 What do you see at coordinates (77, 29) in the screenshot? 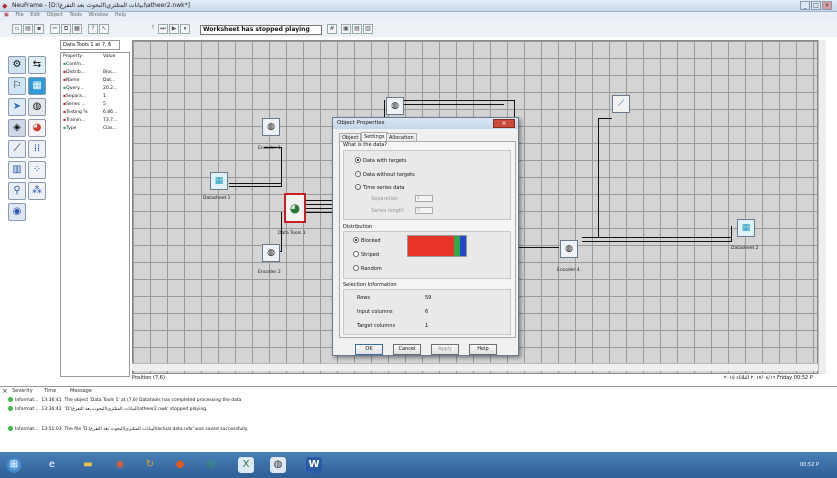
I see `paste-icon: ▦` at bounding box center [77, 29].